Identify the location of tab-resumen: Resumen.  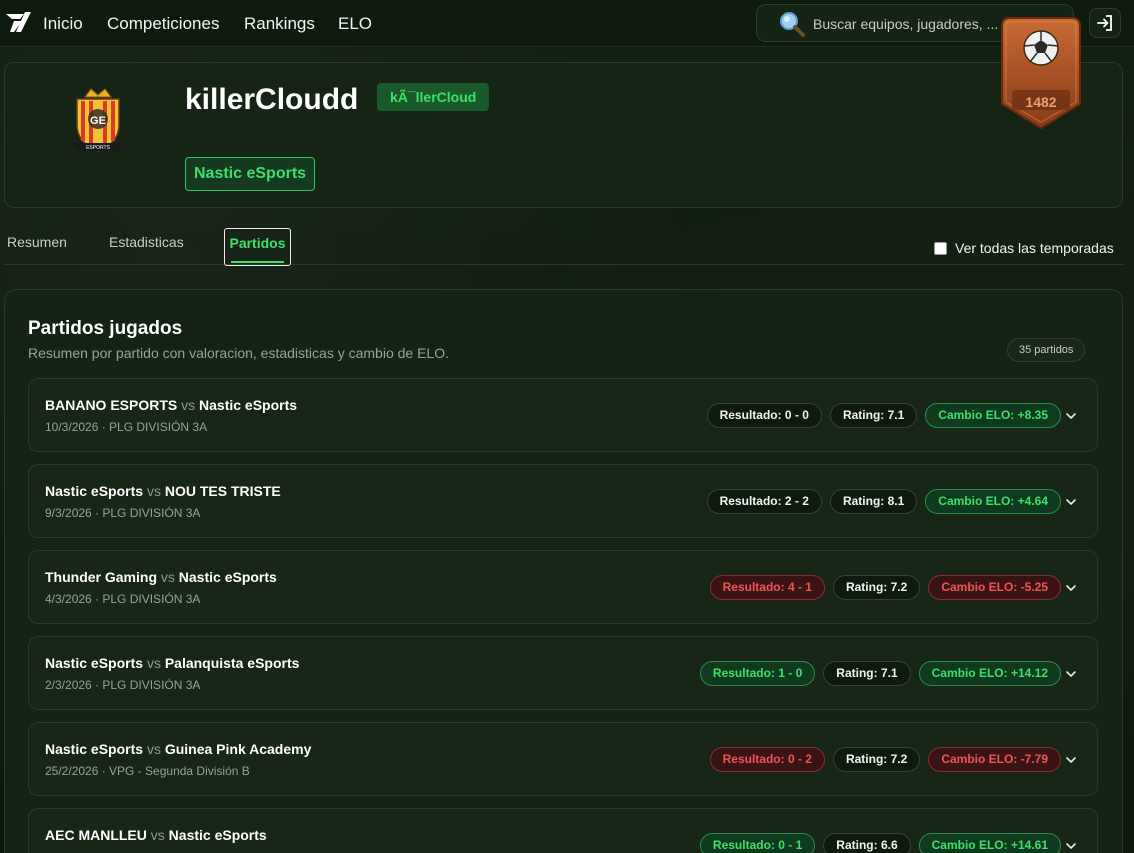
(37, 242).